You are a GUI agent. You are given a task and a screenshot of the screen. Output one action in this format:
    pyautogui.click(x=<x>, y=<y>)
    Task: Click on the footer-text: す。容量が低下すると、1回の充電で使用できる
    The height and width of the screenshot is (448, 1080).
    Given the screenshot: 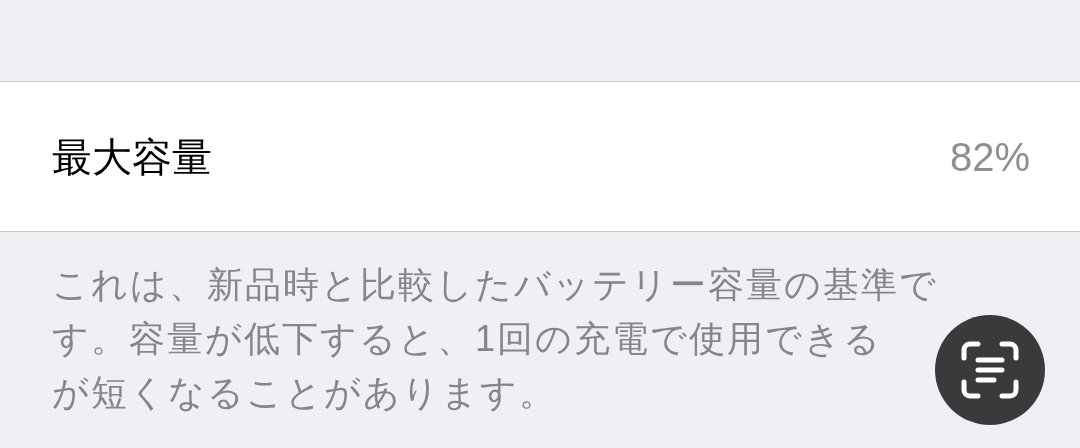 What is the action you would take?
    pyautogui.click(x=467, y=339)
    